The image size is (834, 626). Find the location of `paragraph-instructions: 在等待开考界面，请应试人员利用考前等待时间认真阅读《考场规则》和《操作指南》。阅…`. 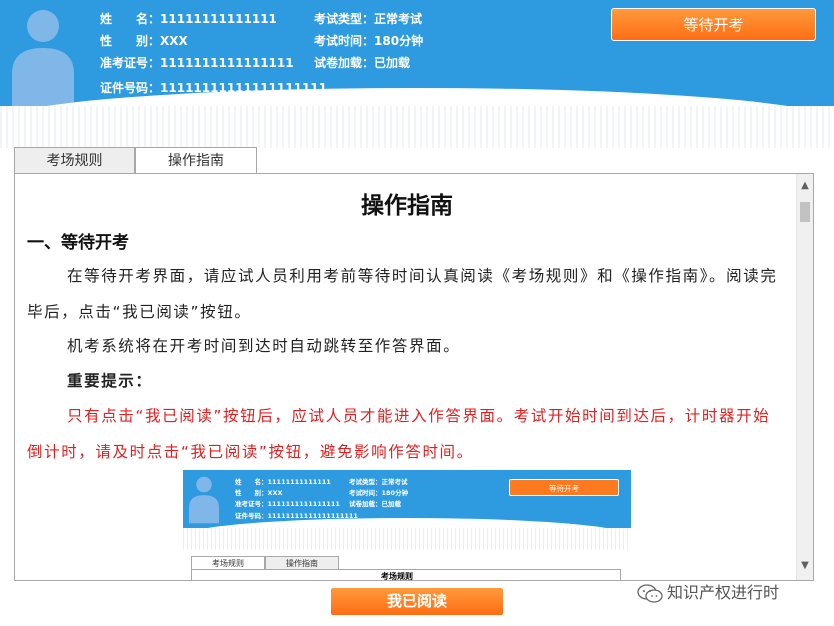

paragraph-instructions: 在等待开考界面，请应试人员利用考前等待时间认真阅读《考场规则》和《操作指南》。阅… is located at coordinates (402, 294).